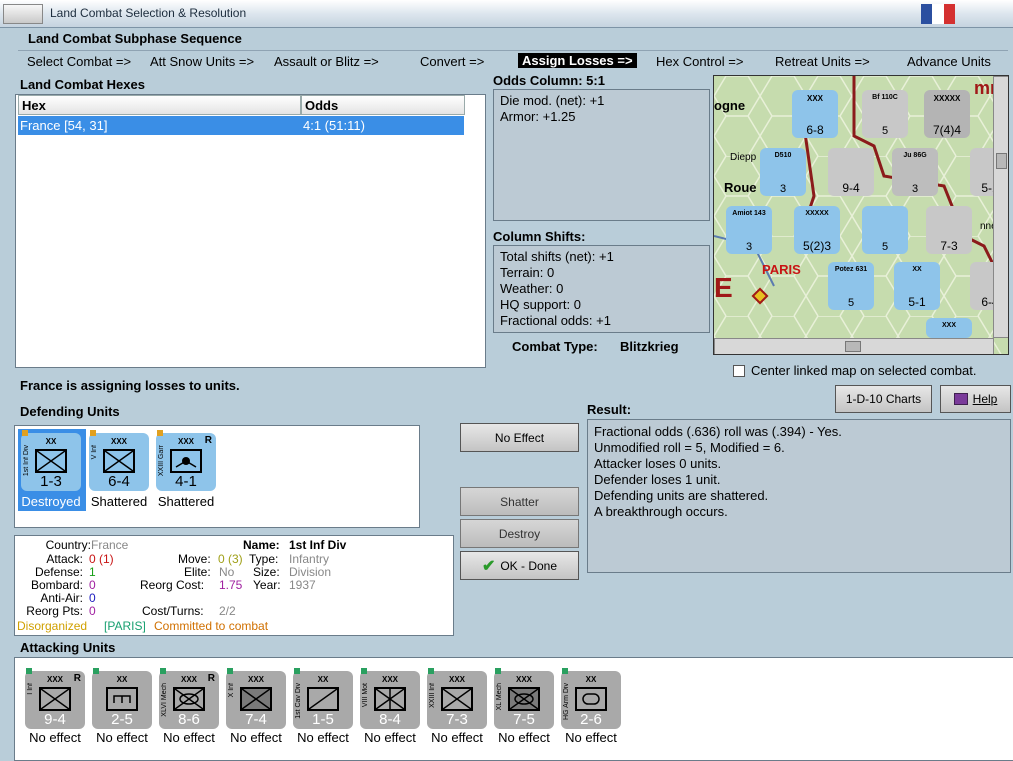 The image size is (1013, 761). I want to click on attacking-unit-6: XXX XXIII Inf 7-3, so click(457, 698).